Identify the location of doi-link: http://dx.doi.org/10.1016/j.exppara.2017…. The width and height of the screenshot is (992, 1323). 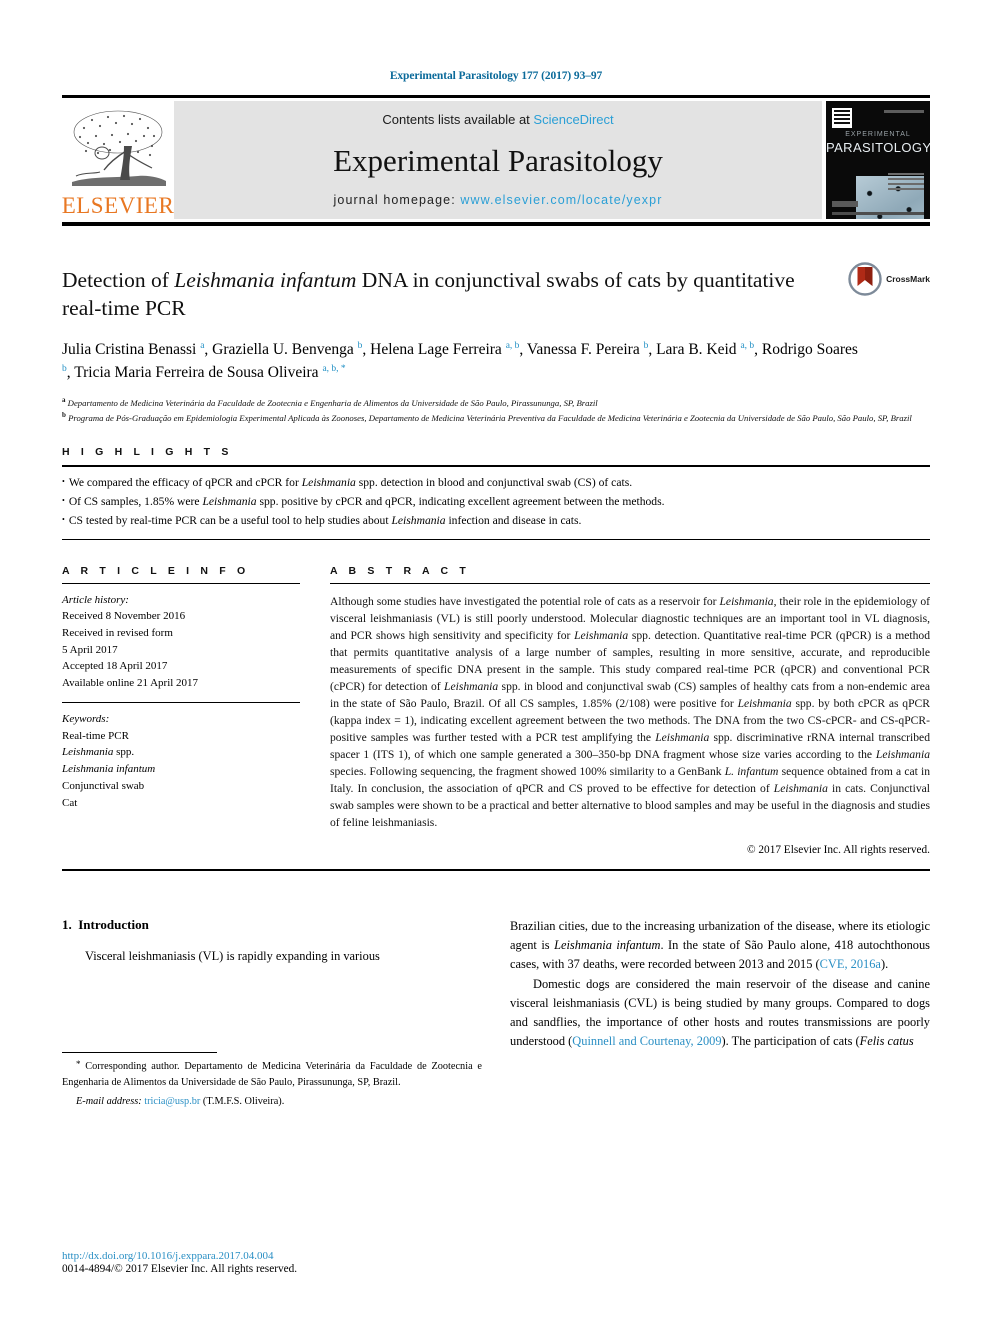
(282, 1256).